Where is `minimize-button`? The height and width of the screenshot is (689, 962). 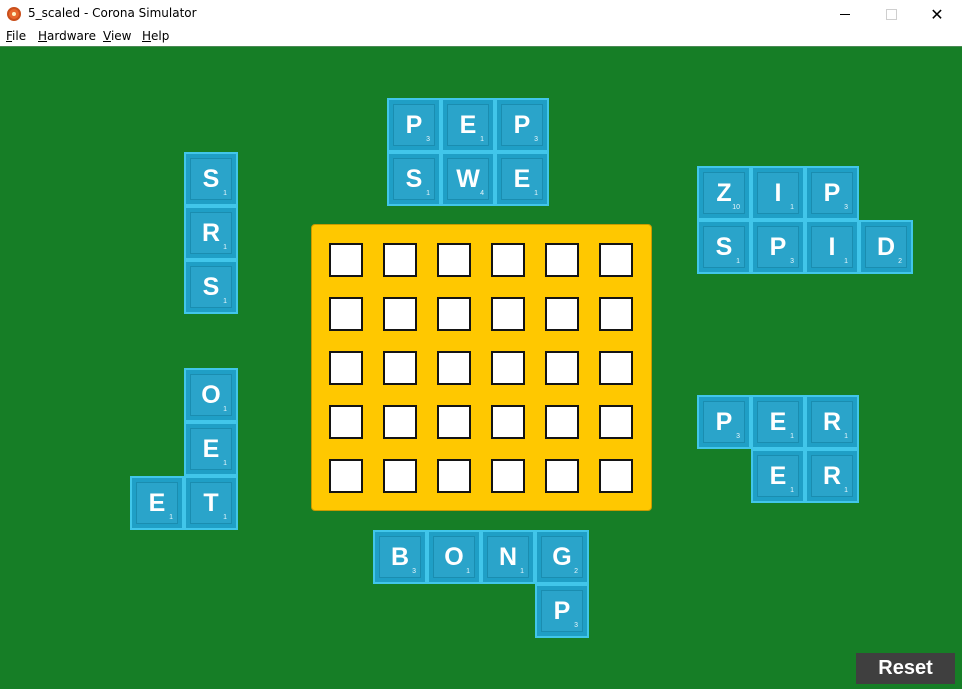
minimize-button is located at coordinates (845, 14).